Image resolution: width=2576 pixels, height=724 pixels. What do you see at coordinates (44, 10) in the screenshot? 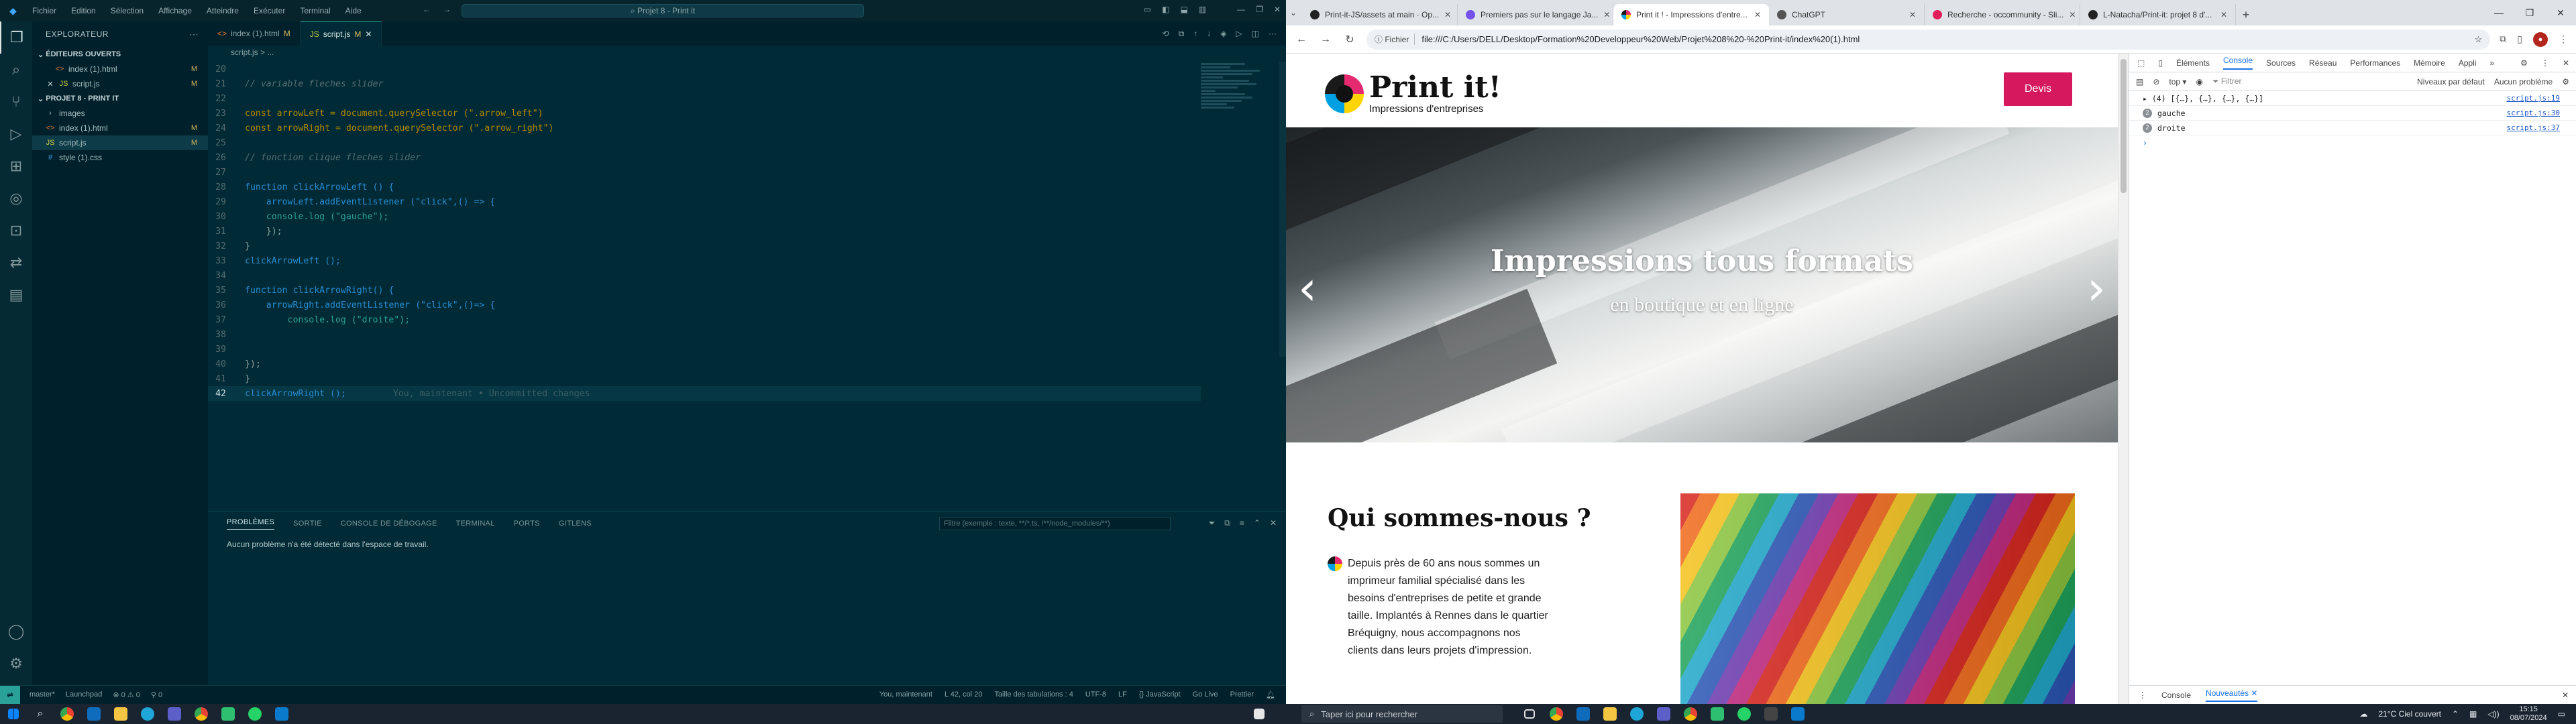
I see `menu-fichier: Fichier` at bounding box center [44, 10].